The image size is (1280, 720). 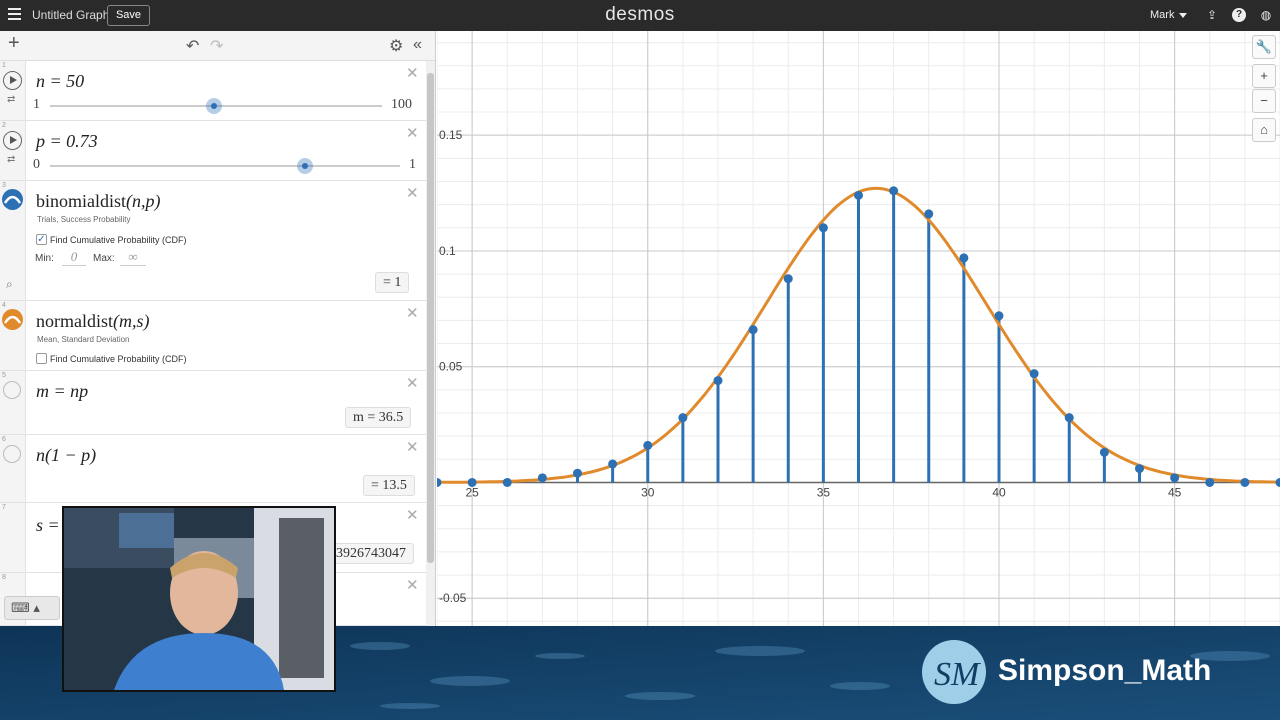 I want to click on collapse-panel-icon: «, so click(x=417, y=45).